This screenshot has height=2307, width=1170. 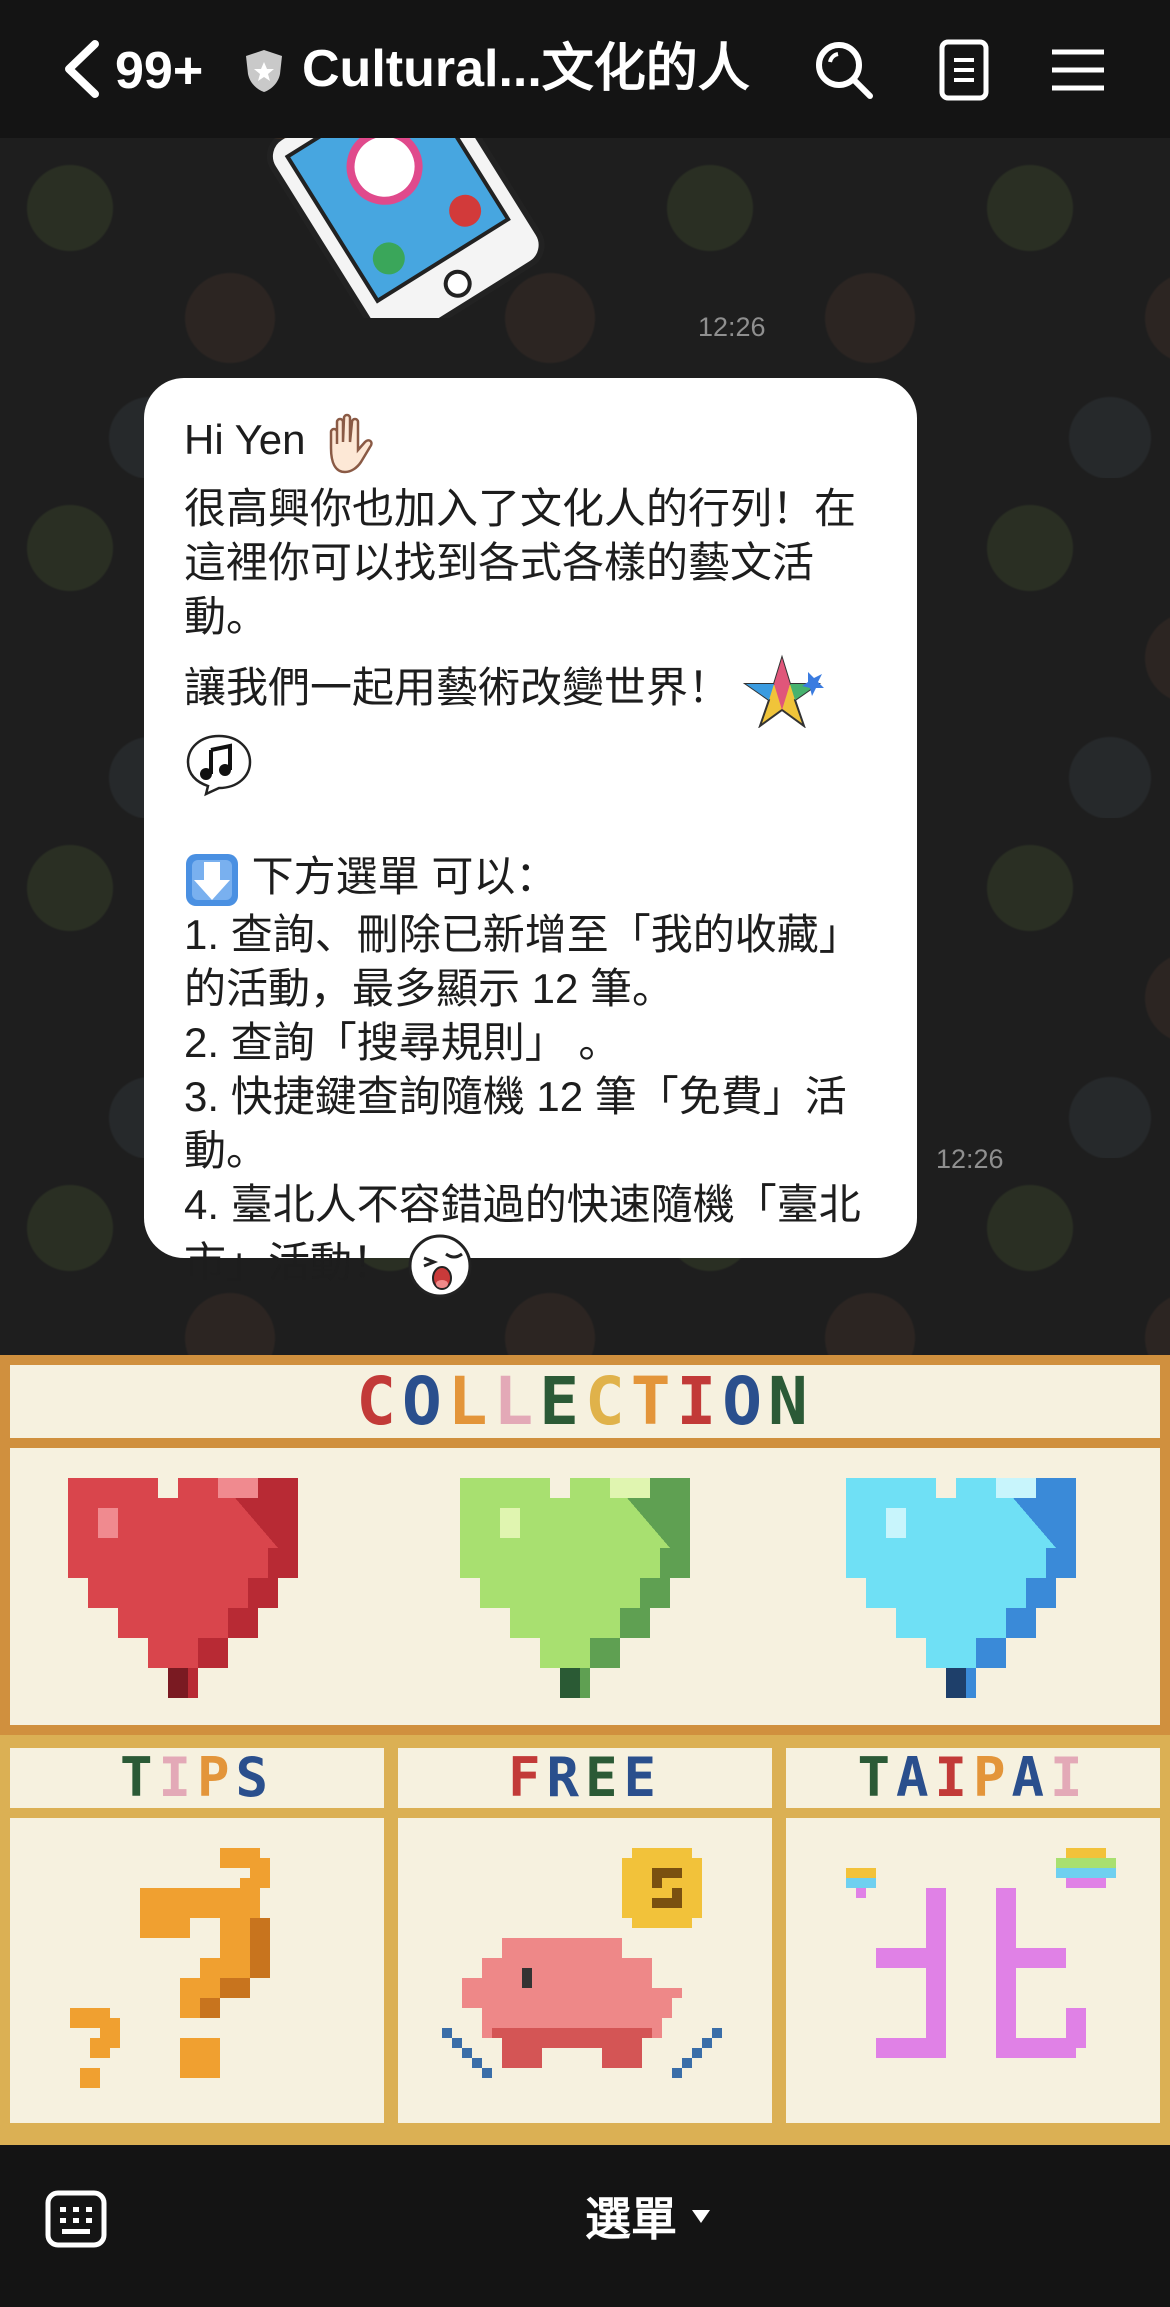 What do you see at coordinates (440, 1266) in the screenshot?
I see `winking-face-icon` at bounding box center [440, 1266].